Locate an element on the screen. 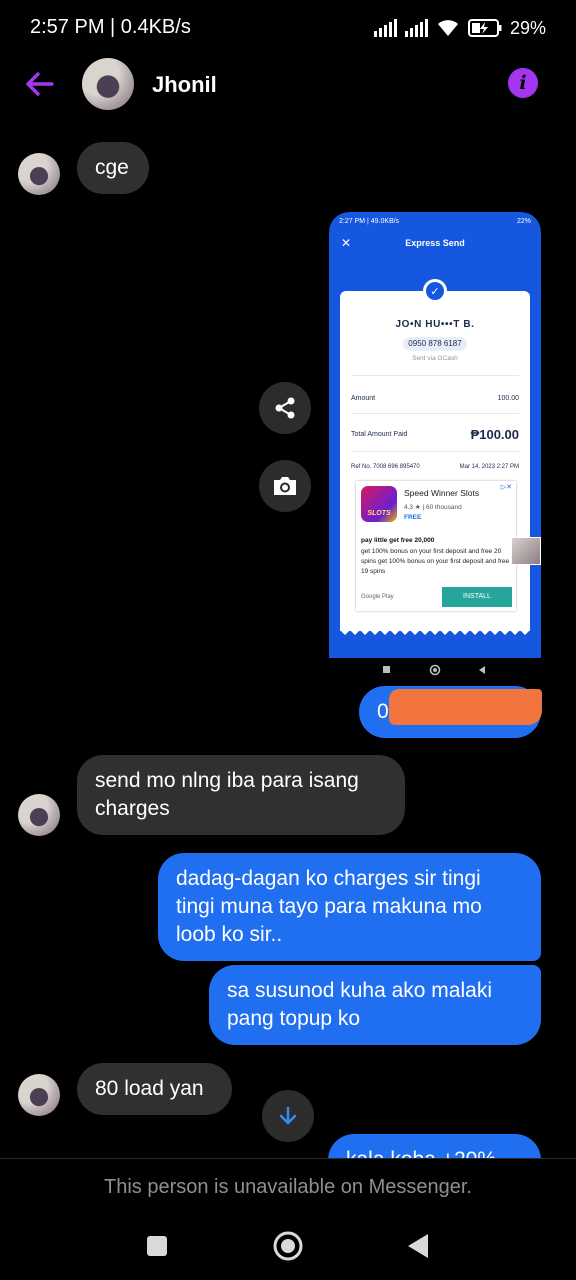 The image size is (576, 1280). ad-headline: pay little get free 20,000 is located at coordinates (398, 540).